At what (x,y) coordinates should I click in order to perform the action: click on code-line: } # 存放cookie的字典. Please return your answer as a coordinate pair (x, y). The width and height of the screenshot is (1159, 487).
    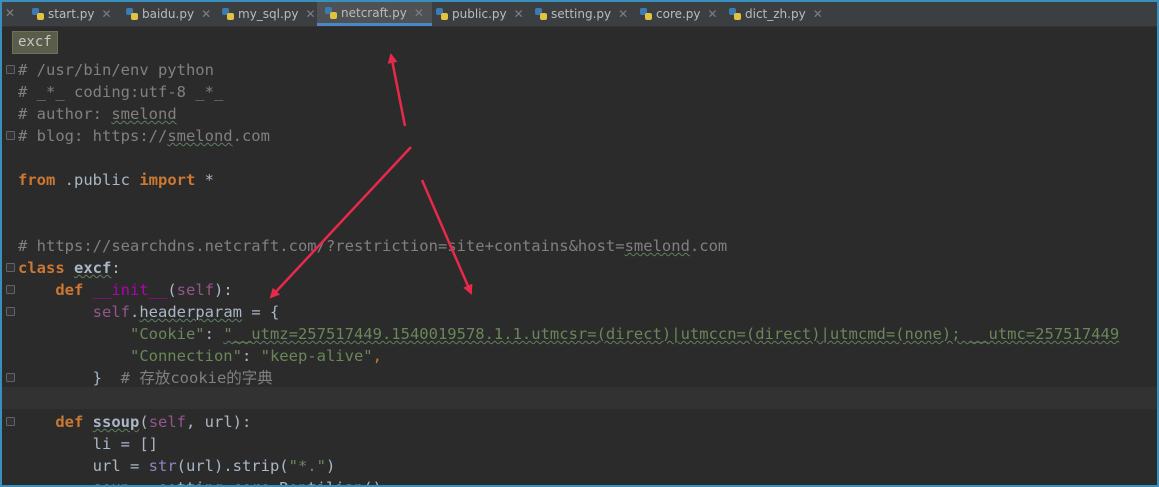
    Looking at the image, I should click on (145, 378).